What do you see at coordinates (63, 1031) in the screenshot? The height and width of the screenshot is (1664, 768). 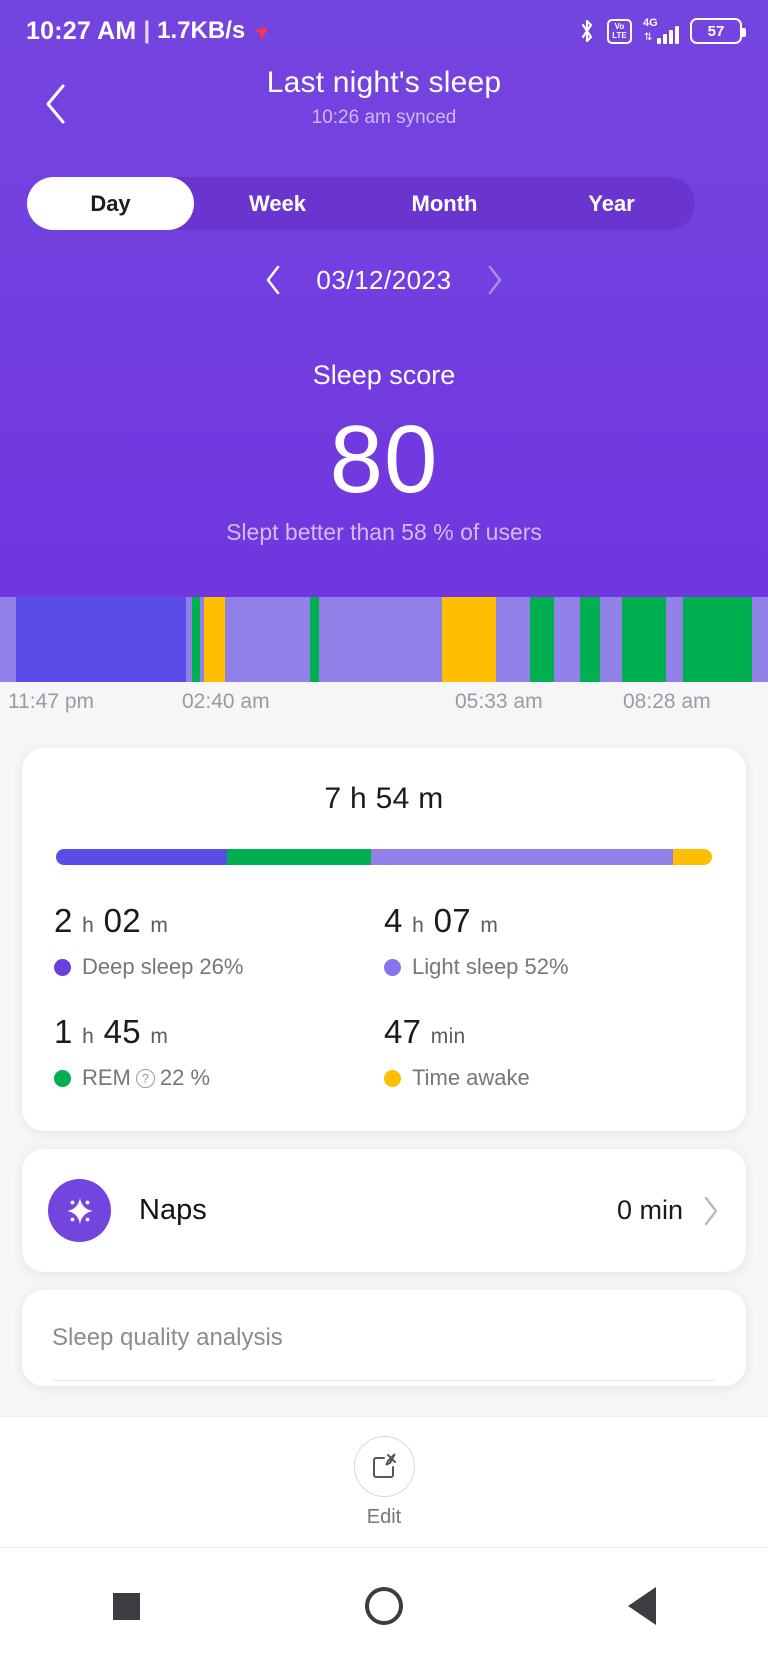 I see `stat-hours: 1` at bounding box center [63, 1031].